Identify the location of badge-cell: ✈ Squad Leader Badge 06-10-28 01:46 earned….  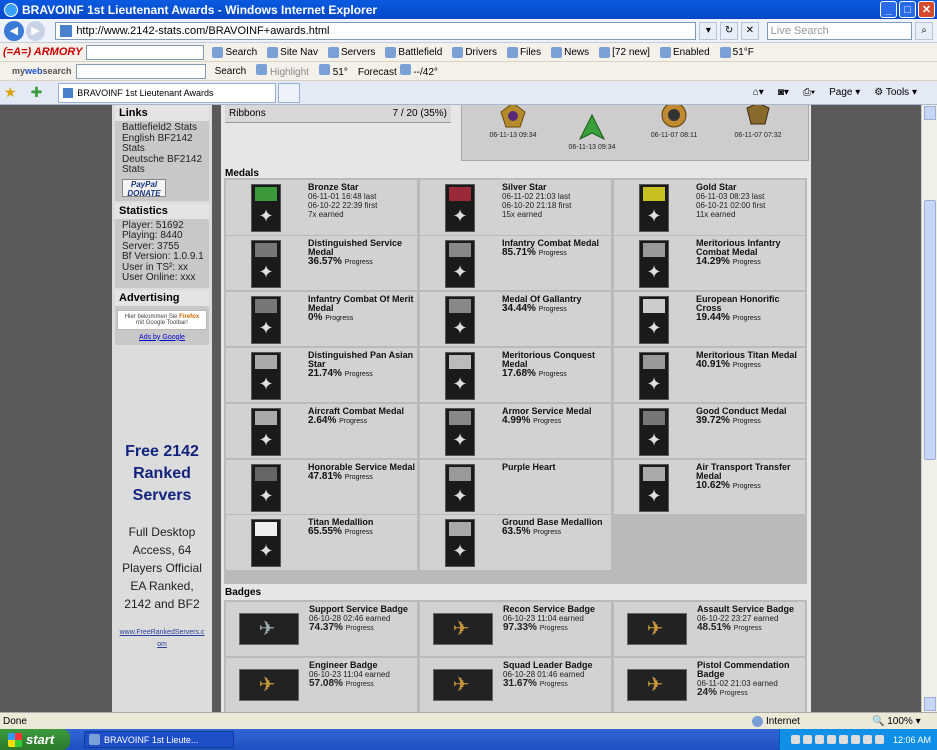
(515, 685).